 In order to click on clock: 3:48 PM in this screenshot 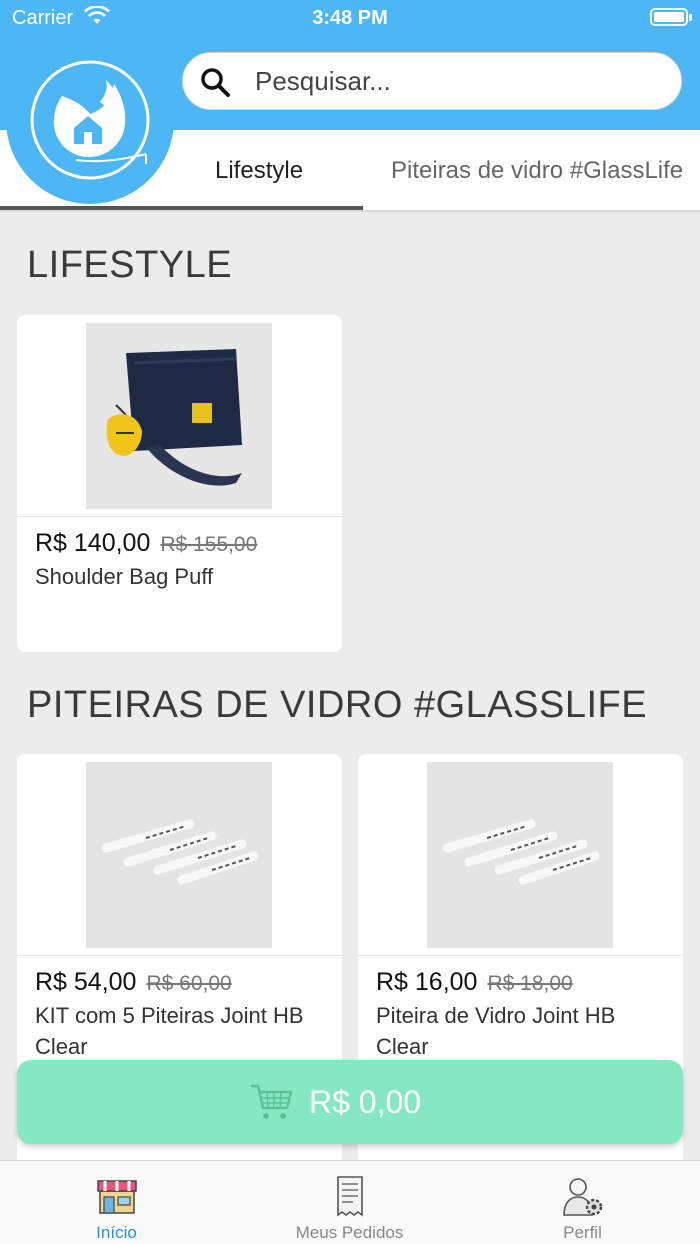, I will do `click(350, 18)`.